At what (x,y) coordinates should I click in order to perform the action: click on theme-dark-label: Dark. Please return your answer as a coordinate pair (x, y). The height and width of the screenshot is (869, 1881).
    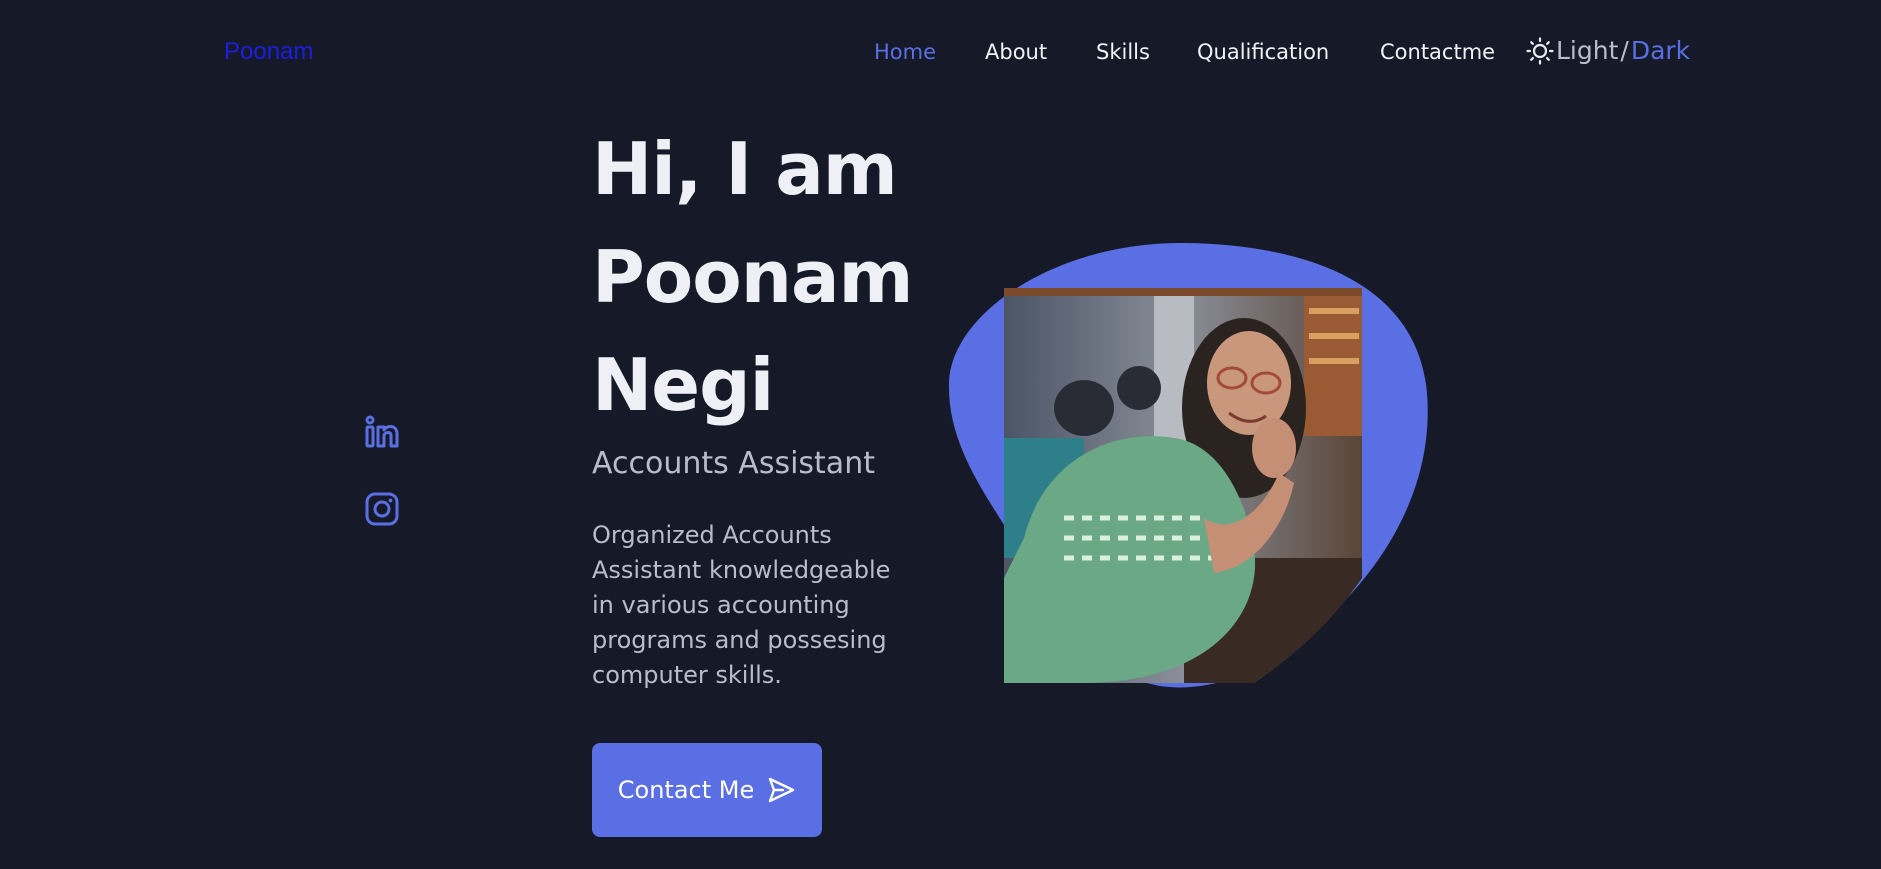
    Looking at the image, I should click on (1660, 50).